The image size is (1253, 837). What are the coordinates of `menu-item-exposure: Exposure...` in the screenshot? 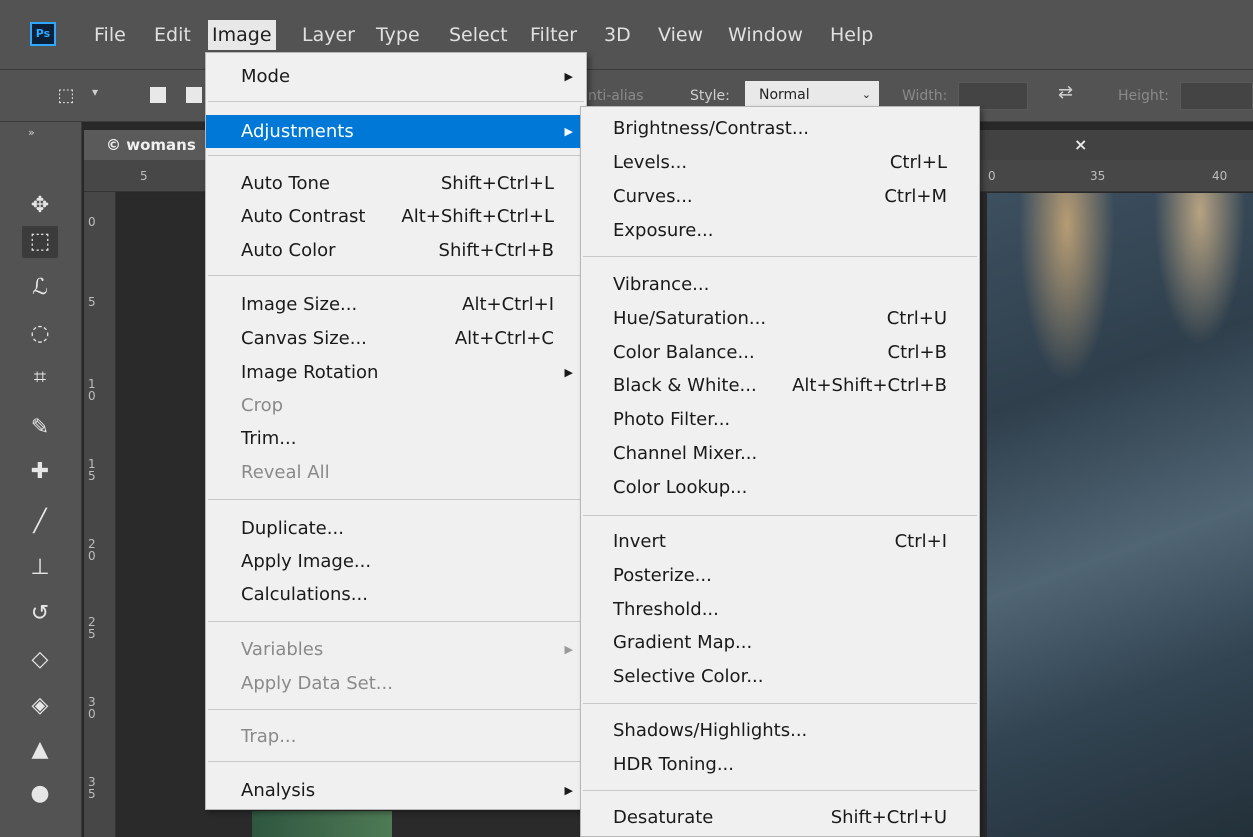 It's located at (780, 230).